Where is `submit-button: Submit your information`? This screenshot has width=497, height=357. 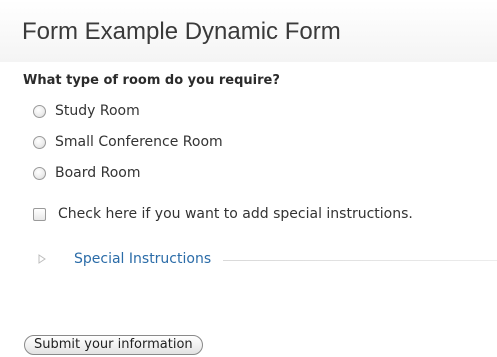 submit-button: Submit your information is located at coordinates (113, 345).